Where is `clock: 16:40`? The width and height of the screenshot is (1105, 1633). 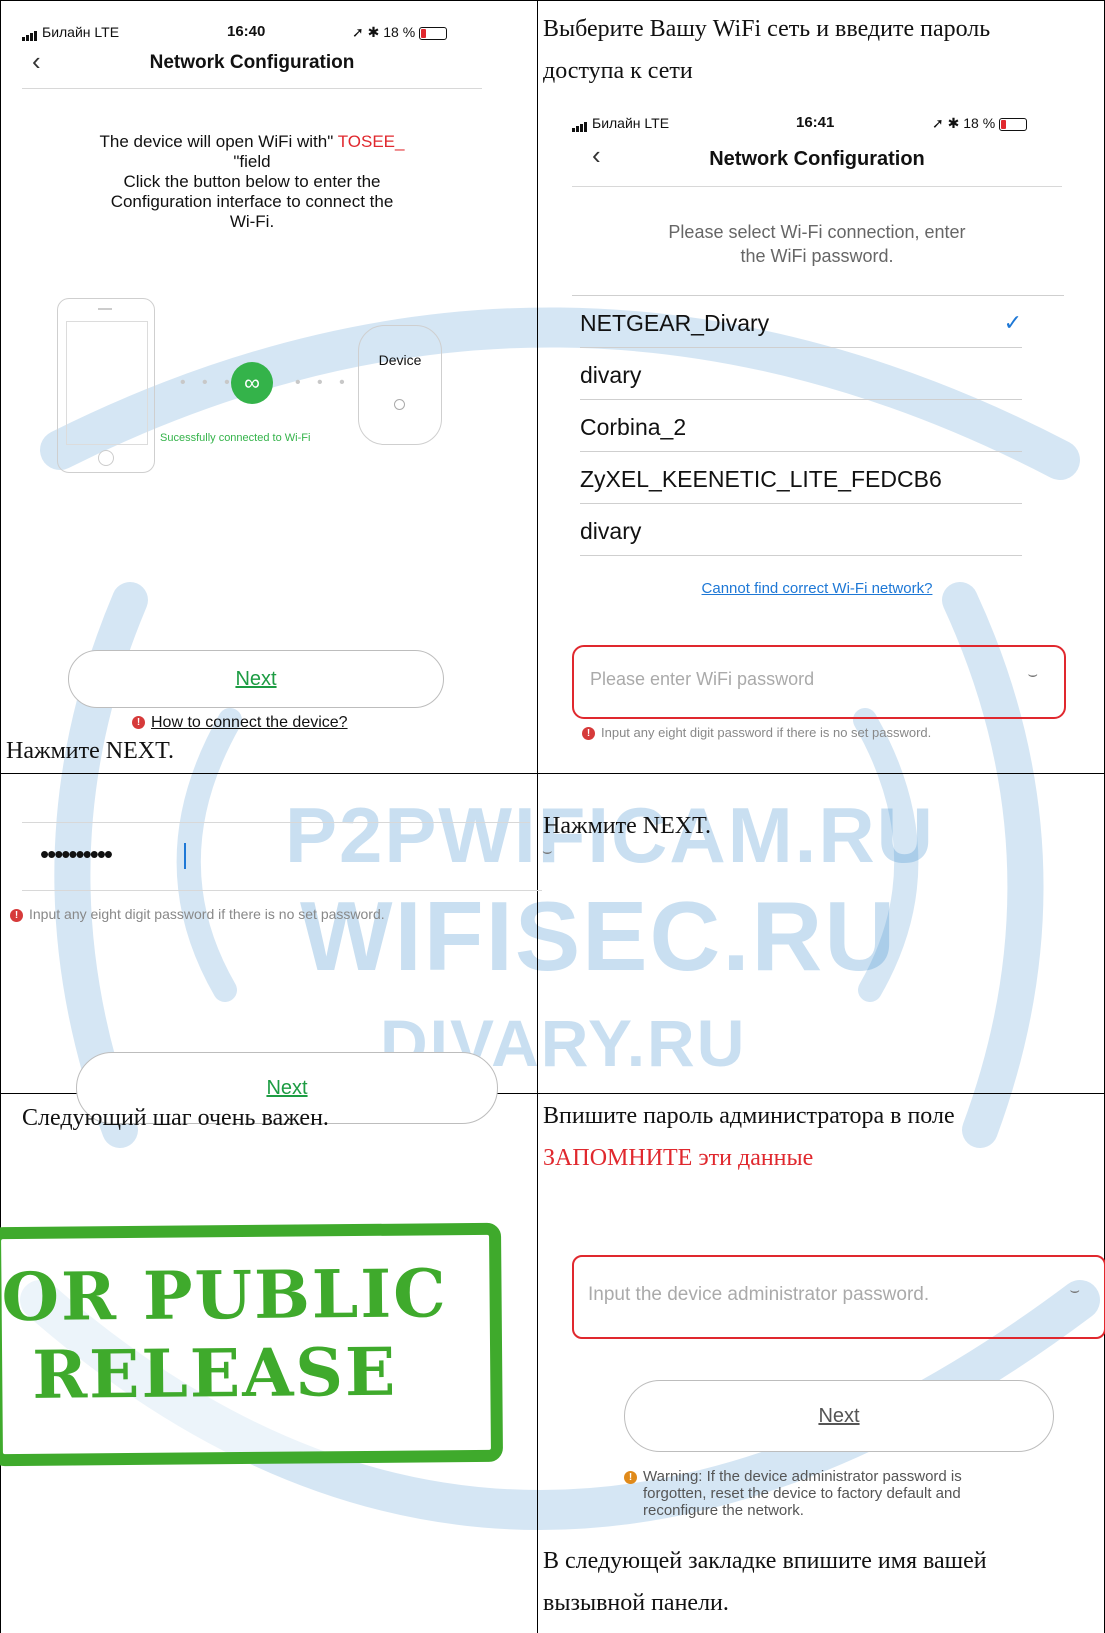
clock: 16:40 is located at coordinates (246, 31).